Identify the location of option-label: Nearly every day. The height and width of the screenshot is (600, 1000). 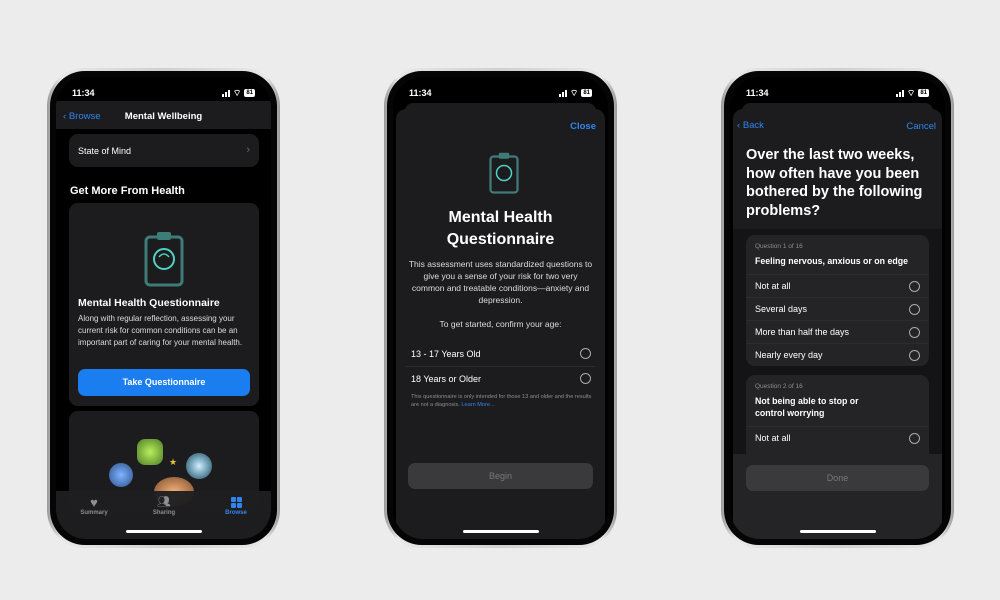
(789, 355).